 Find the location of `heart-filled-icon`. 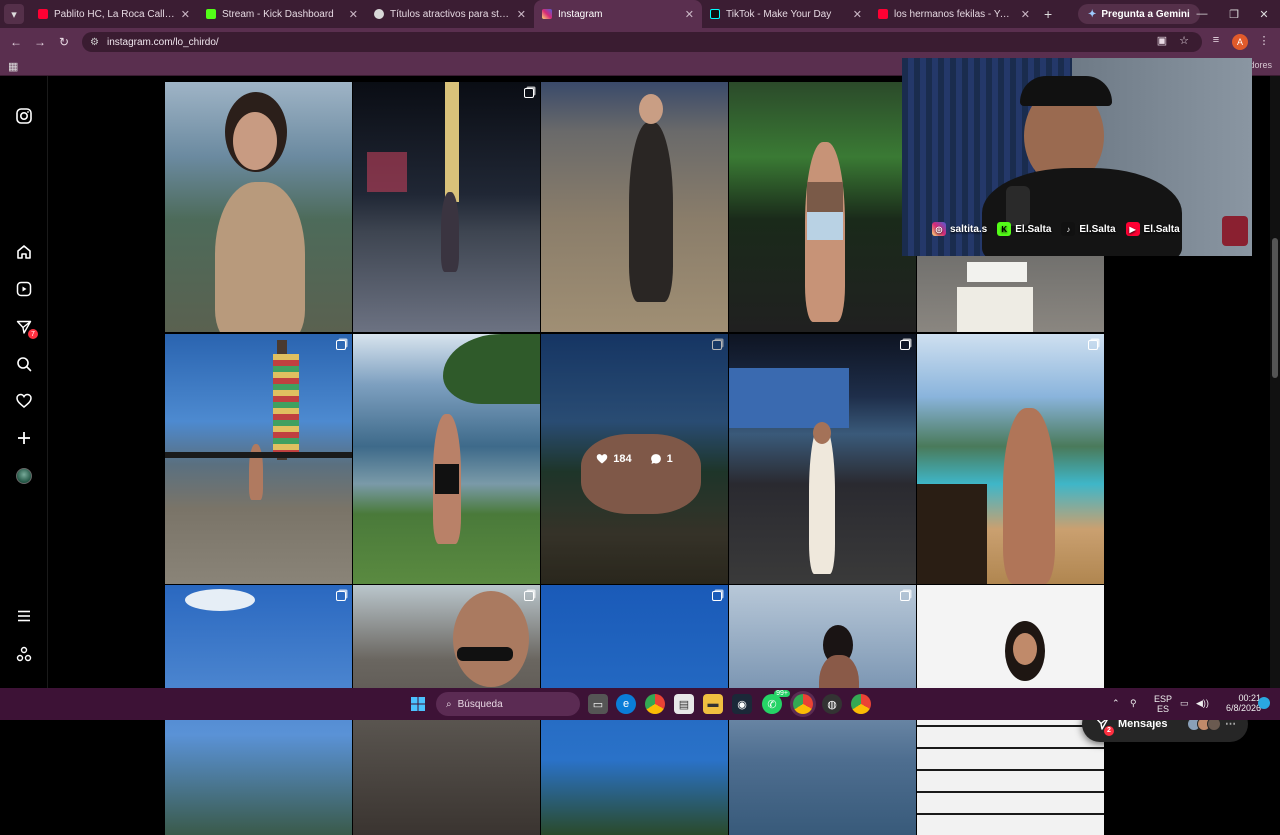

heart-filled-icon is located at coordinates (602, 459).